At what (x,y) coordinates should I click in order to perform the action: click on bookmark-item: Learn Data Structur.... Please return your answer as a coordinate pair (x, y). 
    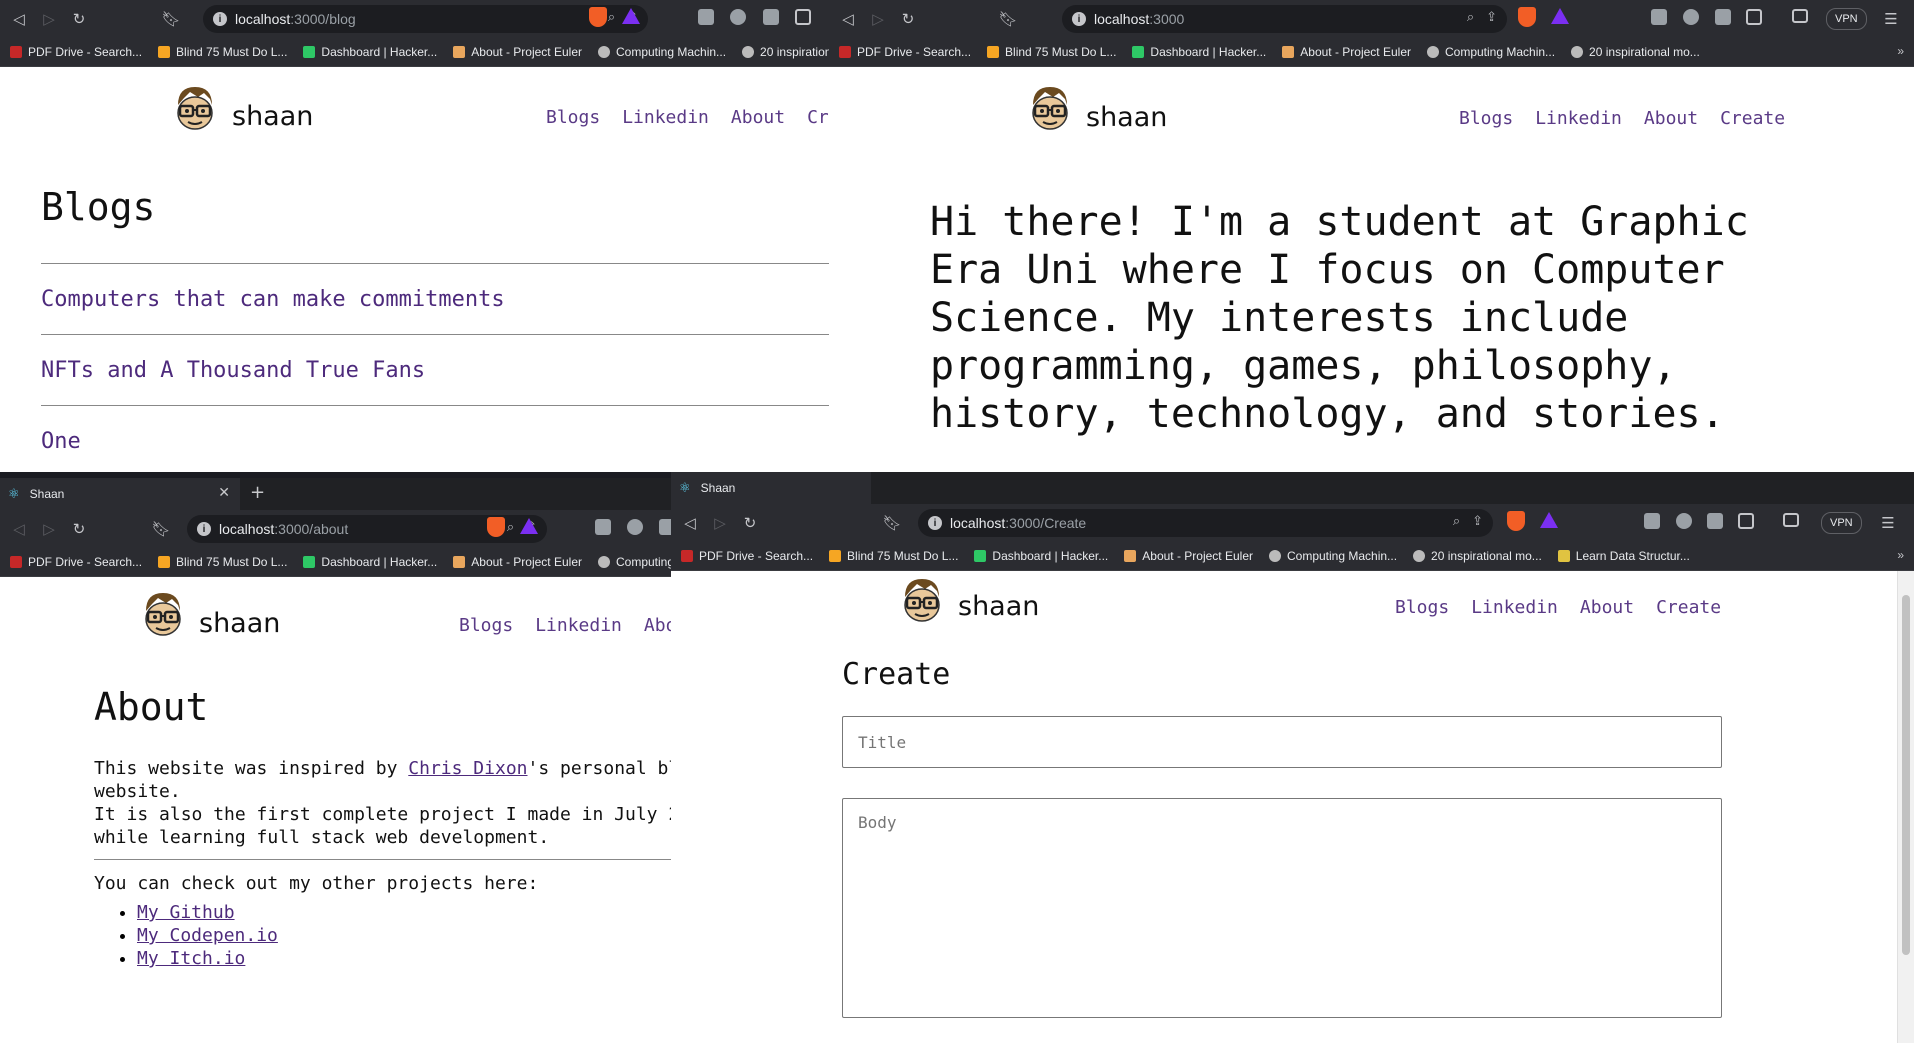
    Looking at the image, I should click on (1623, 556).